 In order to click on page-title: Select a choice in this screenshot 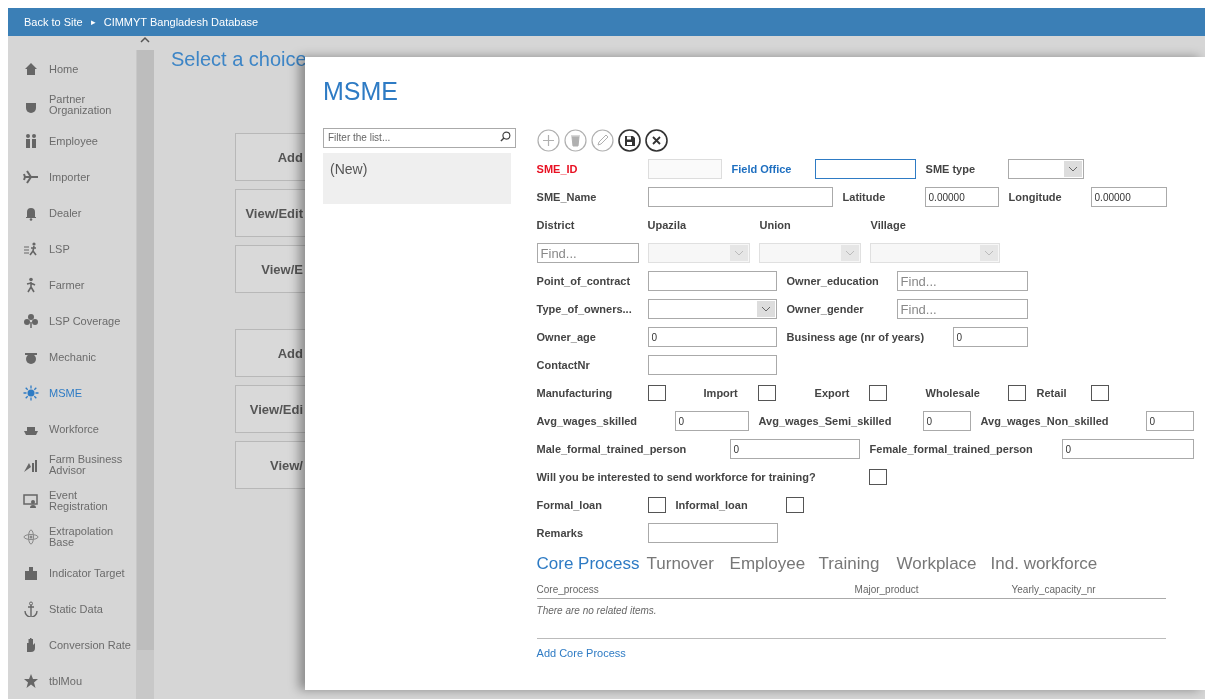, I will do `click(239, 59)`.